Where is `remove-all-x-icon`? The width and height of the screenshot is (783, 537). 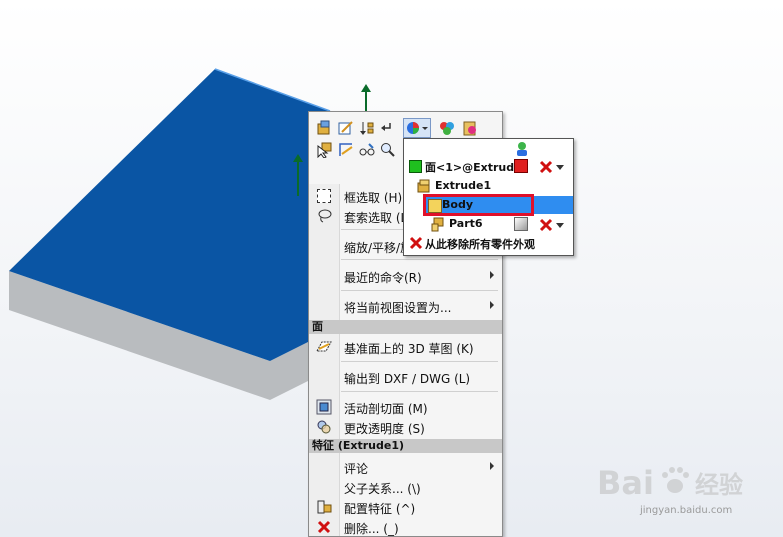 remove-all-x-icon is located at coordinates (416, 243).